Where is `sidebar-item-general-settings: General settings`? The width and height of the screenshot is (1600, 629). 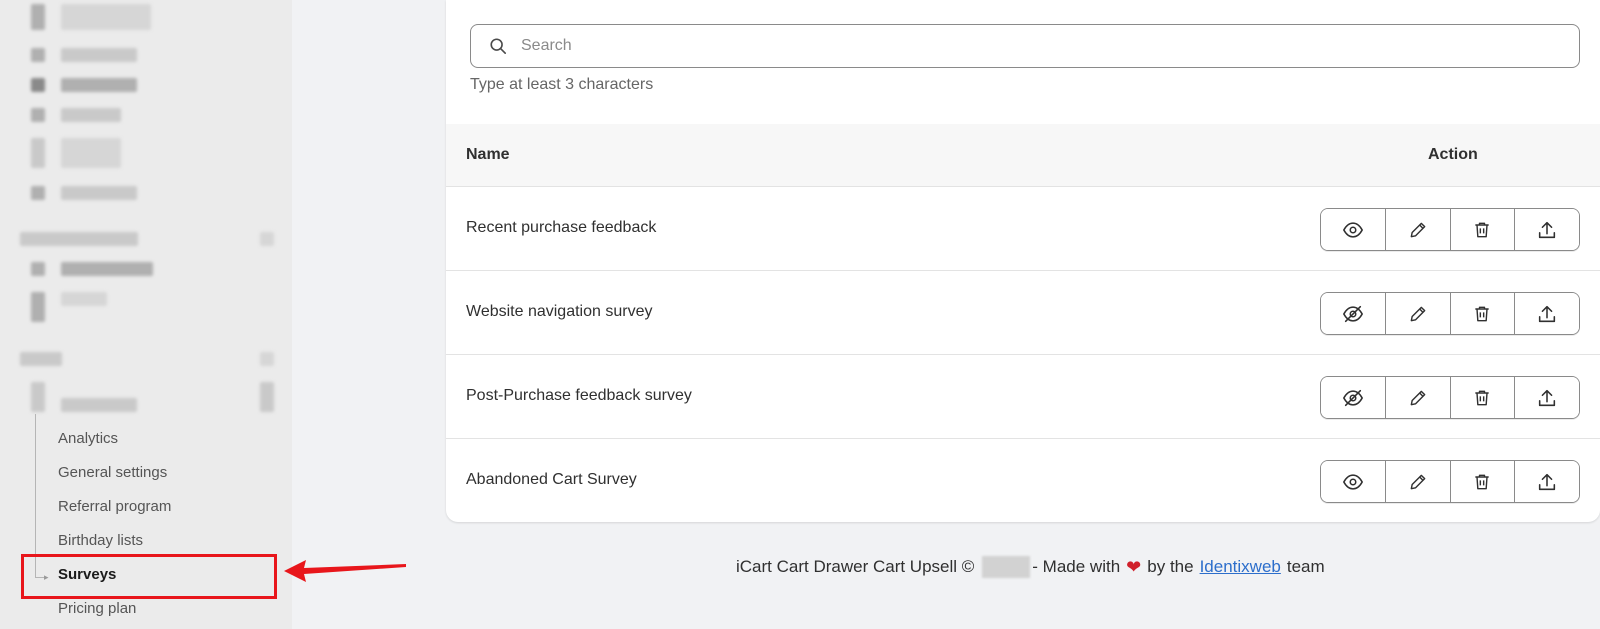 sidebar-item-general-settings: General settings is located at coordinates (112, 472).